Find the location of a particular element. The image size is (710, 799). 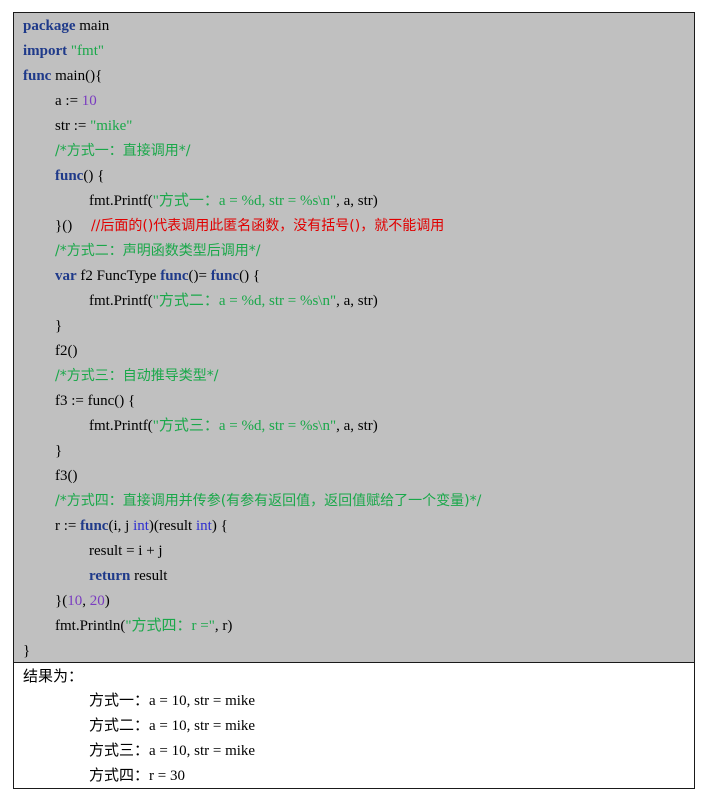

code-line: func() { is located at coordinates (79, 176).